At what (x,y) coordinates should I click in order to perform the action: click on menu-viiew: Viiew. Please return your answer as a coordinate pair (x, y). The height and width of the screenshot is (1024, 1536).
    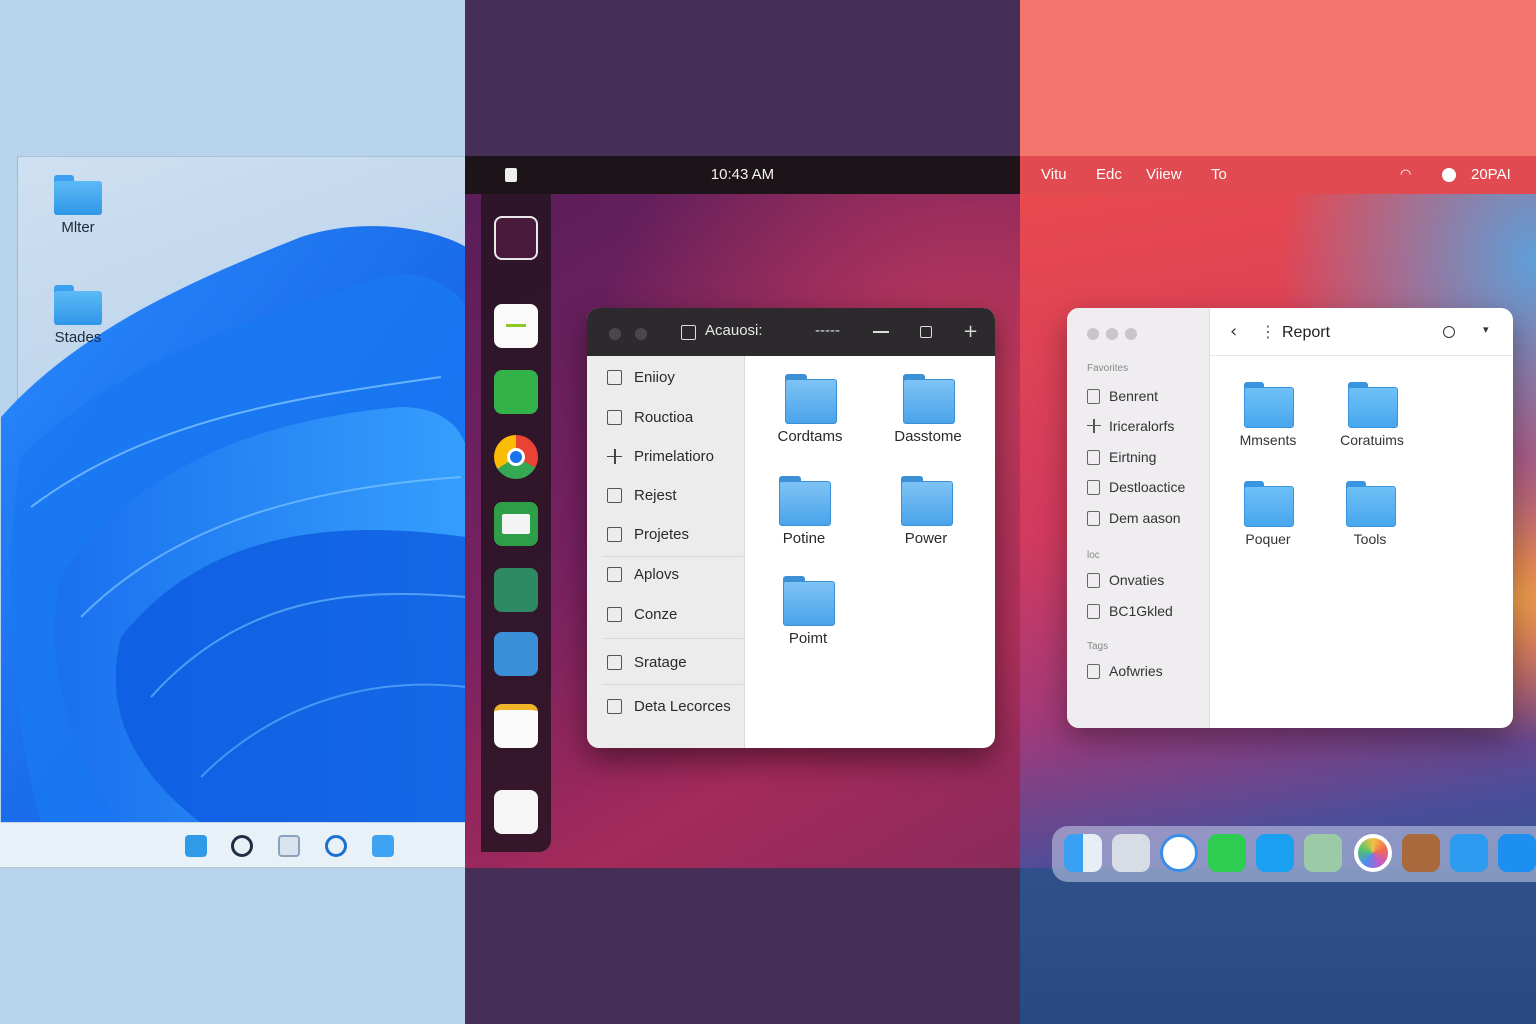
    Looking at the image, I should click on (1164, 174).